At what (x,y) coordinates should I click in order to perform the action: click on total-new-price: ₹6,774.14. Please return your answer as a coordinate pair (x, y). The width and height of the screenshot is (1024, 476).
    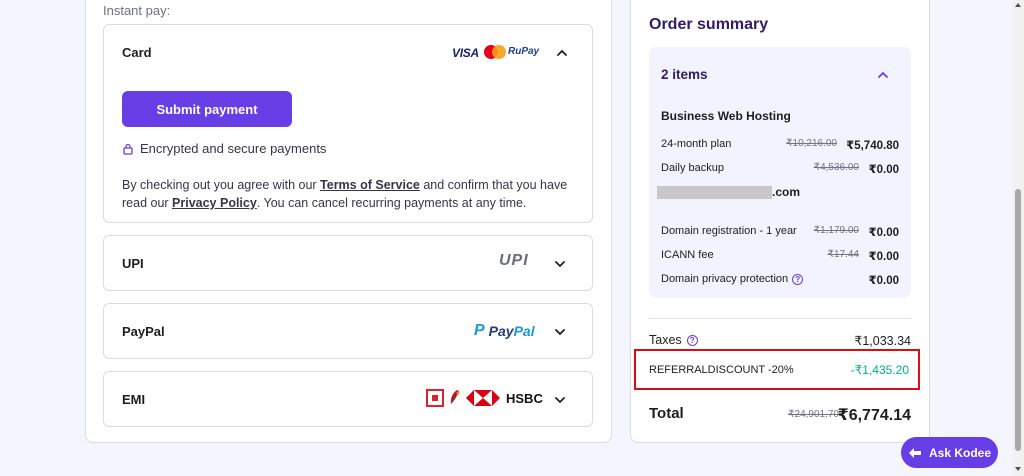
    Looking at the image, I should click on (874, 415).